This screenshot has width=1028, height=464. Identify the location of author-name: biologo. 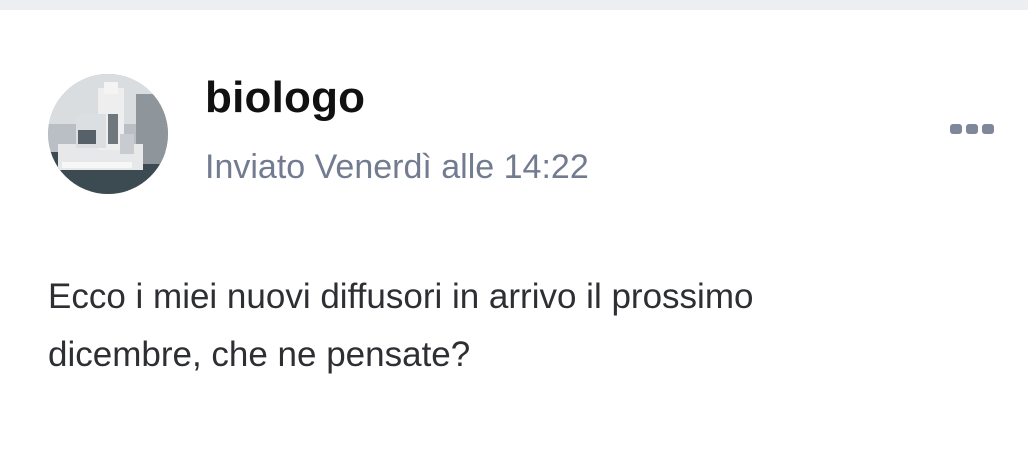
(285, 98).